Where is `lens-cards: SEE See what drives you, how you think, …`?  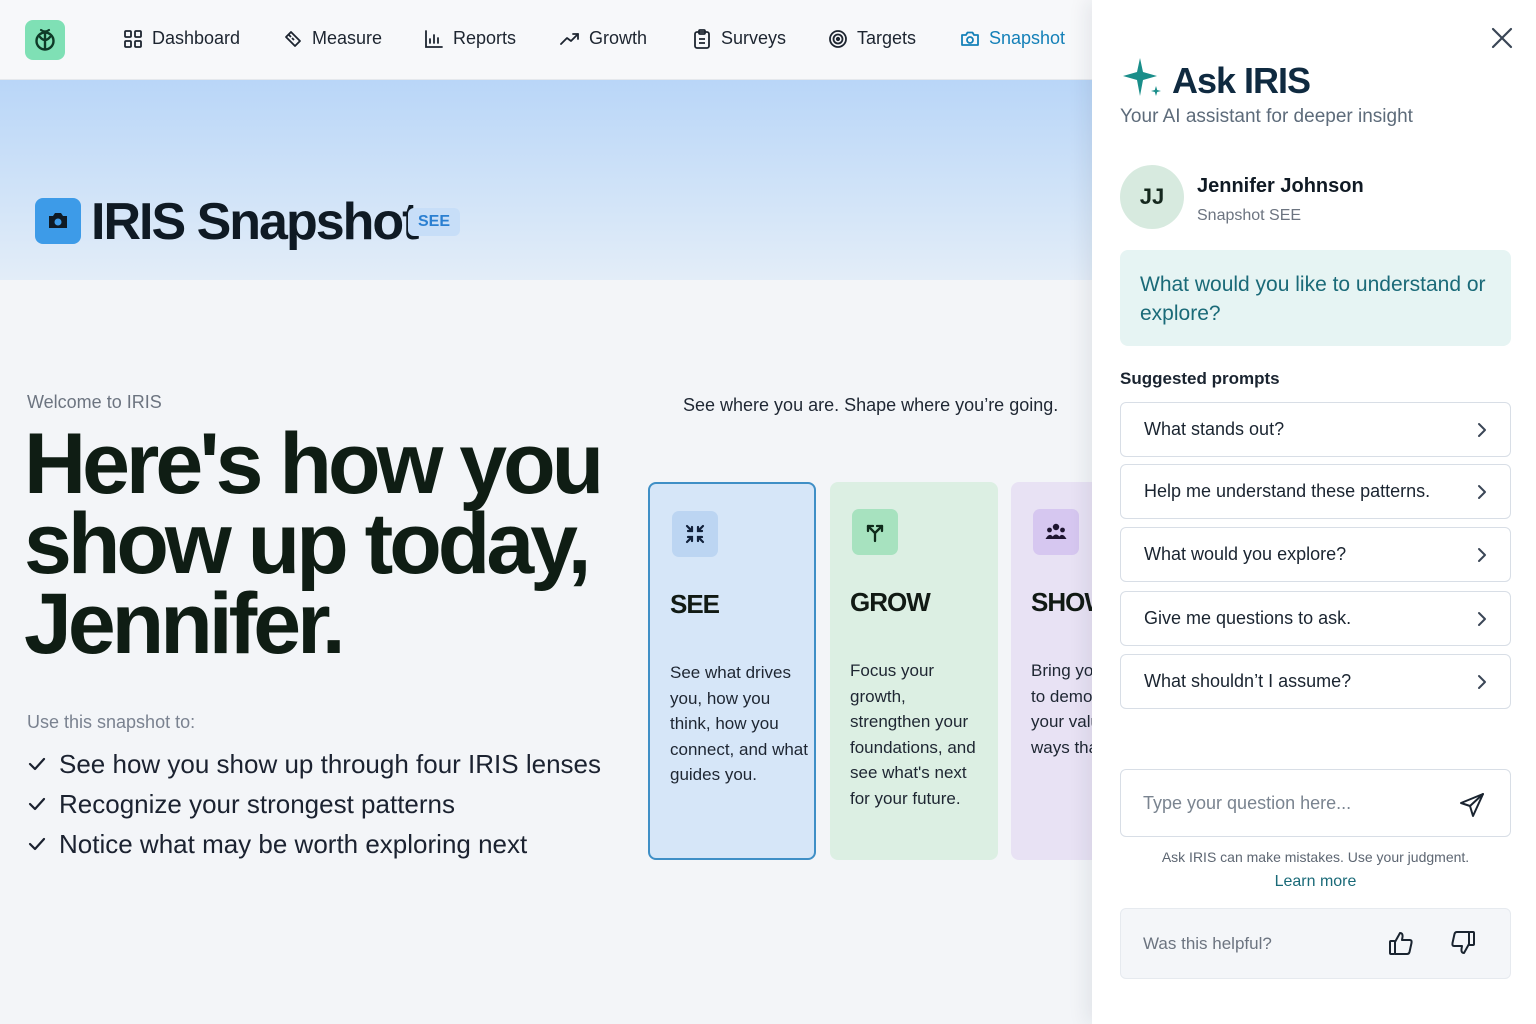
lens-cards: SEE See what drives you, how you think, … is located at coordinates (870, 671).